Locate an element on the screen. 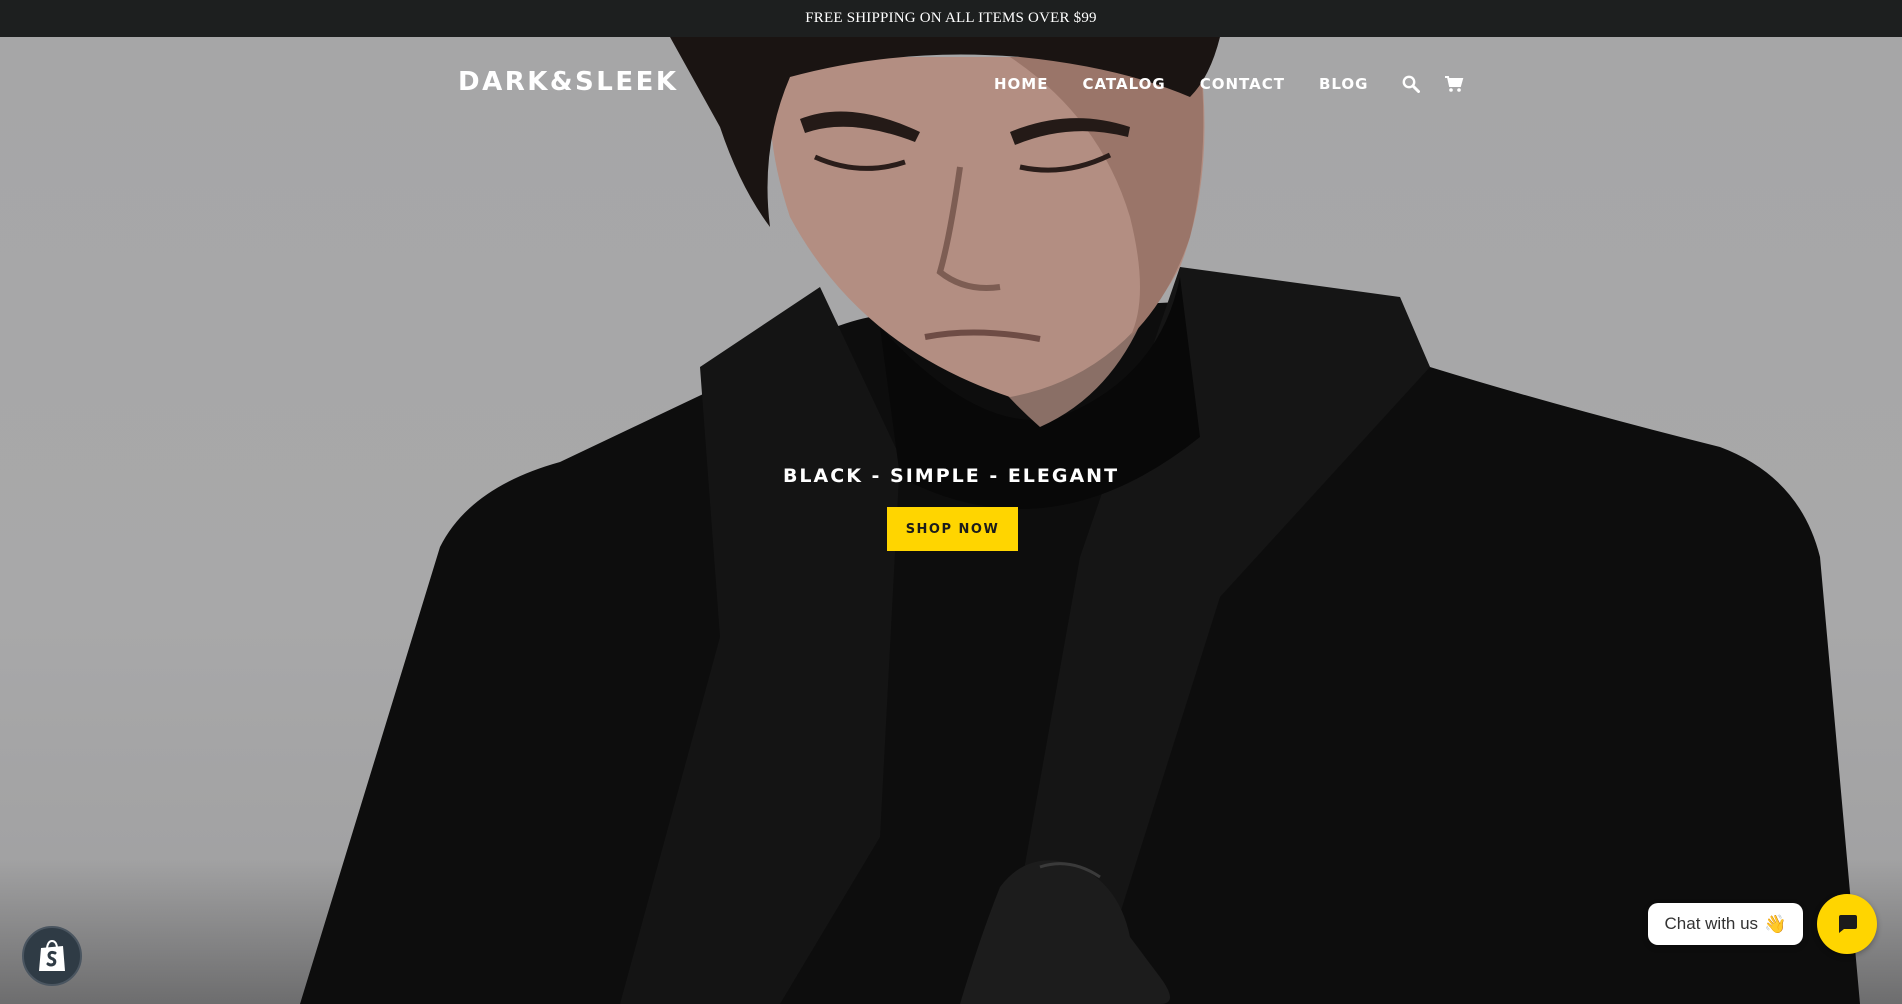 This screenshot has height=1004, width=1902. chat-launcher-button is located at coordinates (1847, 924).